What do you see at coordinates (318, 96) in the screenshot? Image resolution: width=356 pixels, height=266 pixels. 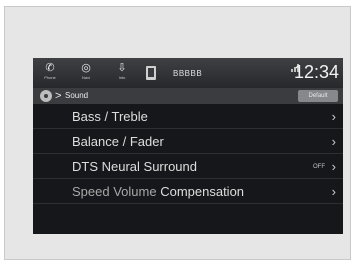 I see `default-button: Default` at bounding box center [318, 96].